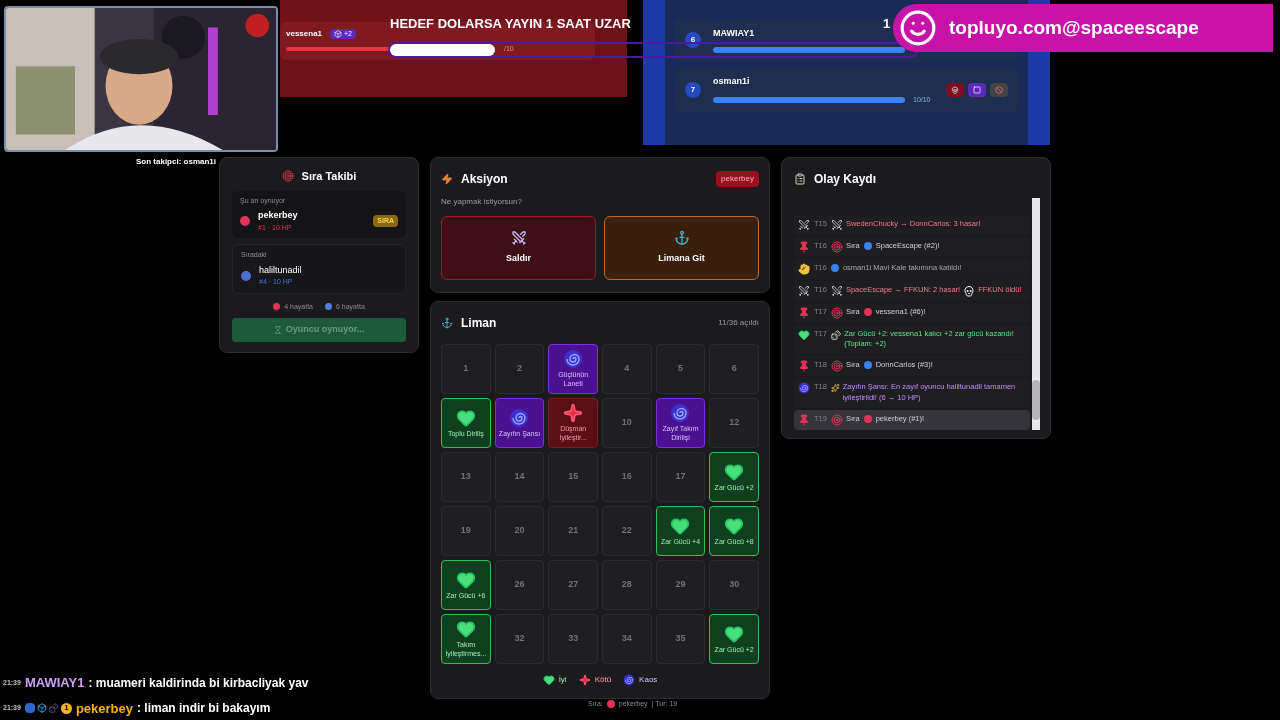 This screenshot has width=1280, height=720. What do you see at coordinates (176, 162) in the screenshot?
I see `follower-text: Son takipci: osman1i` at bounding box center [176, 162].